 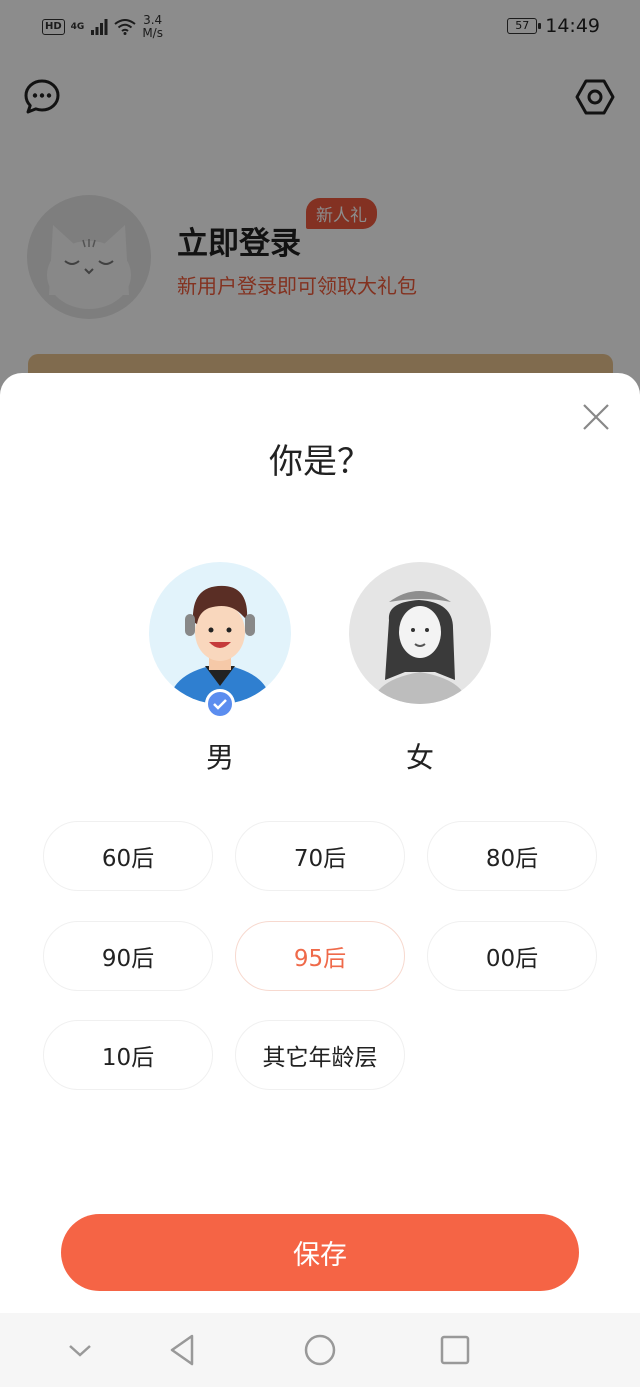 What do you see at coordinates (320, 462) in the screenshot?
I see `sheet-title: 你是？` at bounding box center [320, 462].